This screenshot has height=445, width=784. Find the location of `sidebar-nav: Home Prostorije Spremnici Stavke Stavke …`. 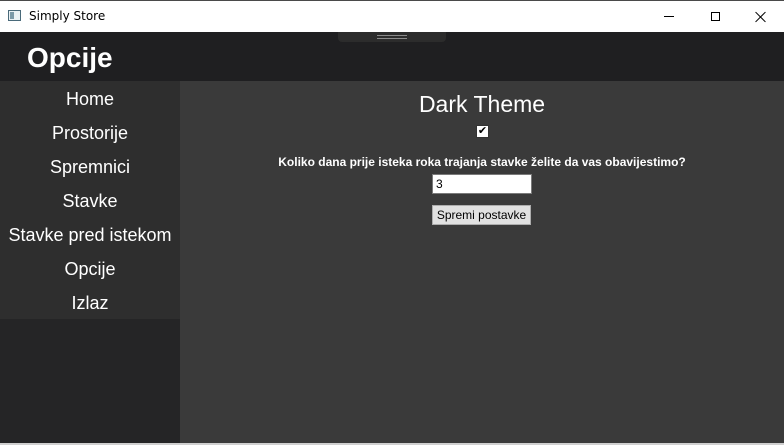

sidebar-nav: Home Prostorije Spremnici Stavke Stavke … is located at coordinates (90, 200).